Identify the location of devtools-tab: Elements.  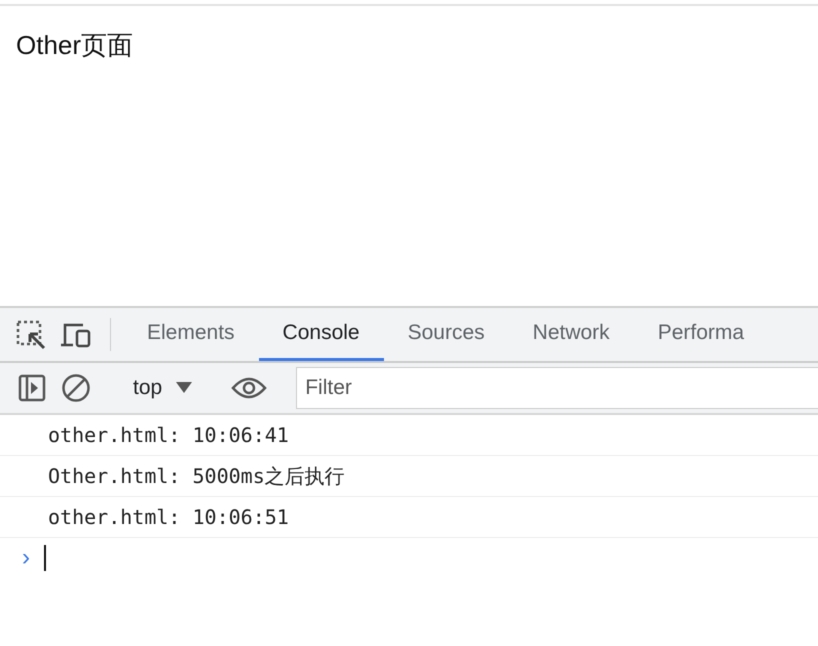
(191, 334).